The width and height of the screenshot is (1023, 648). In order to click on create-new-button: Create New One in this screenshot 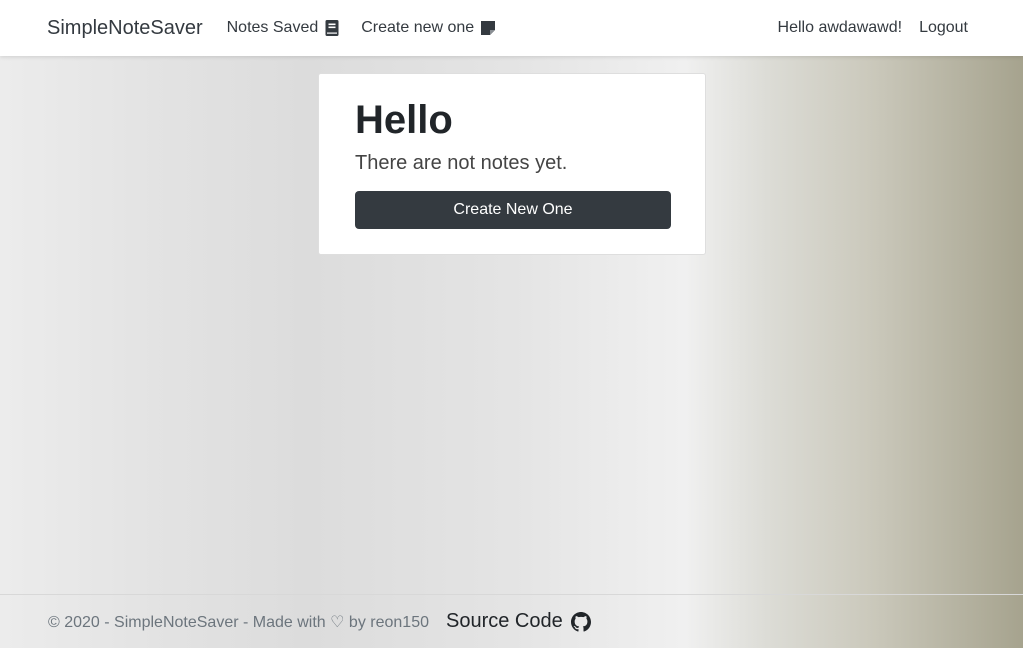, I will do `click(513, 210)`.